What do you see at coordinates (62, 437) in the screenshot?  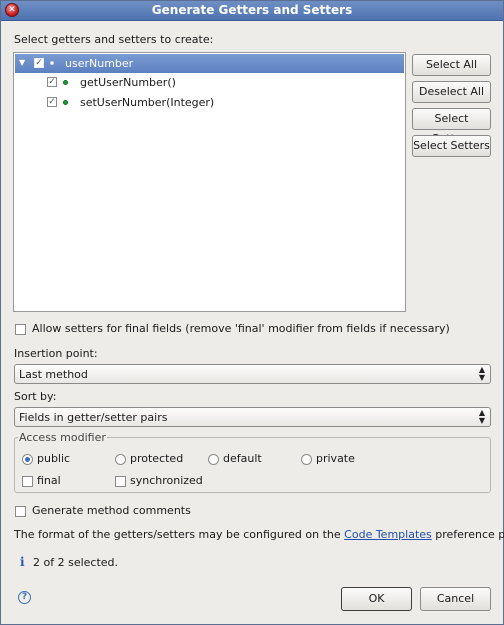 I see `access-modifier-legend: Access modifier` at bounding box center [62, 437].